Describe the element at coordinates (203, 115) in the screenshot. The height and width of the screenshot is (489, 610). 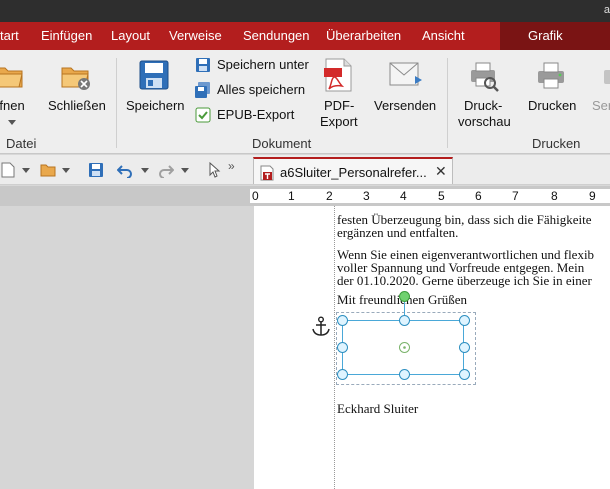
I see `epub-icon` at that location.